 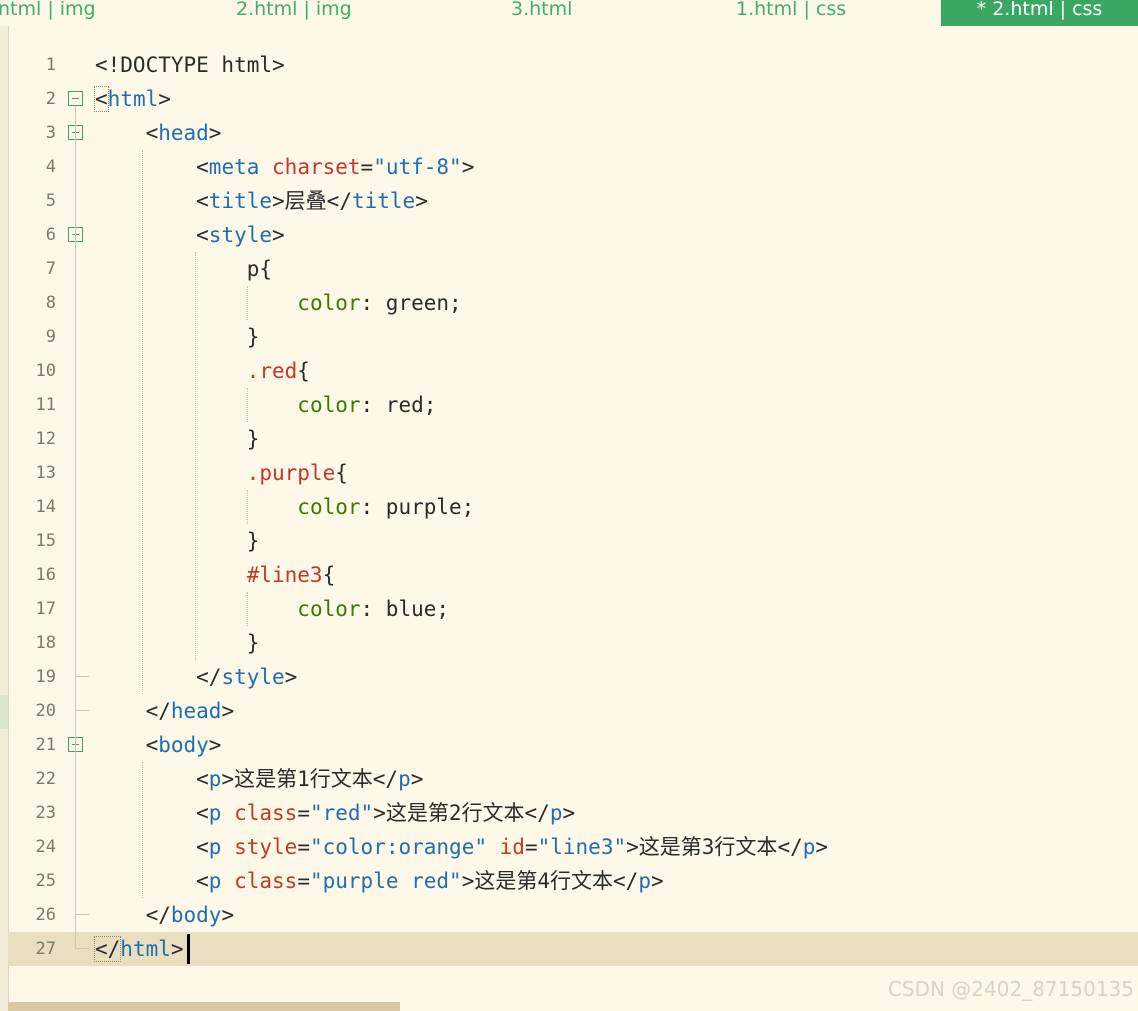 I want to click on code-line: 21 <body>, so click(x=573, y=745).